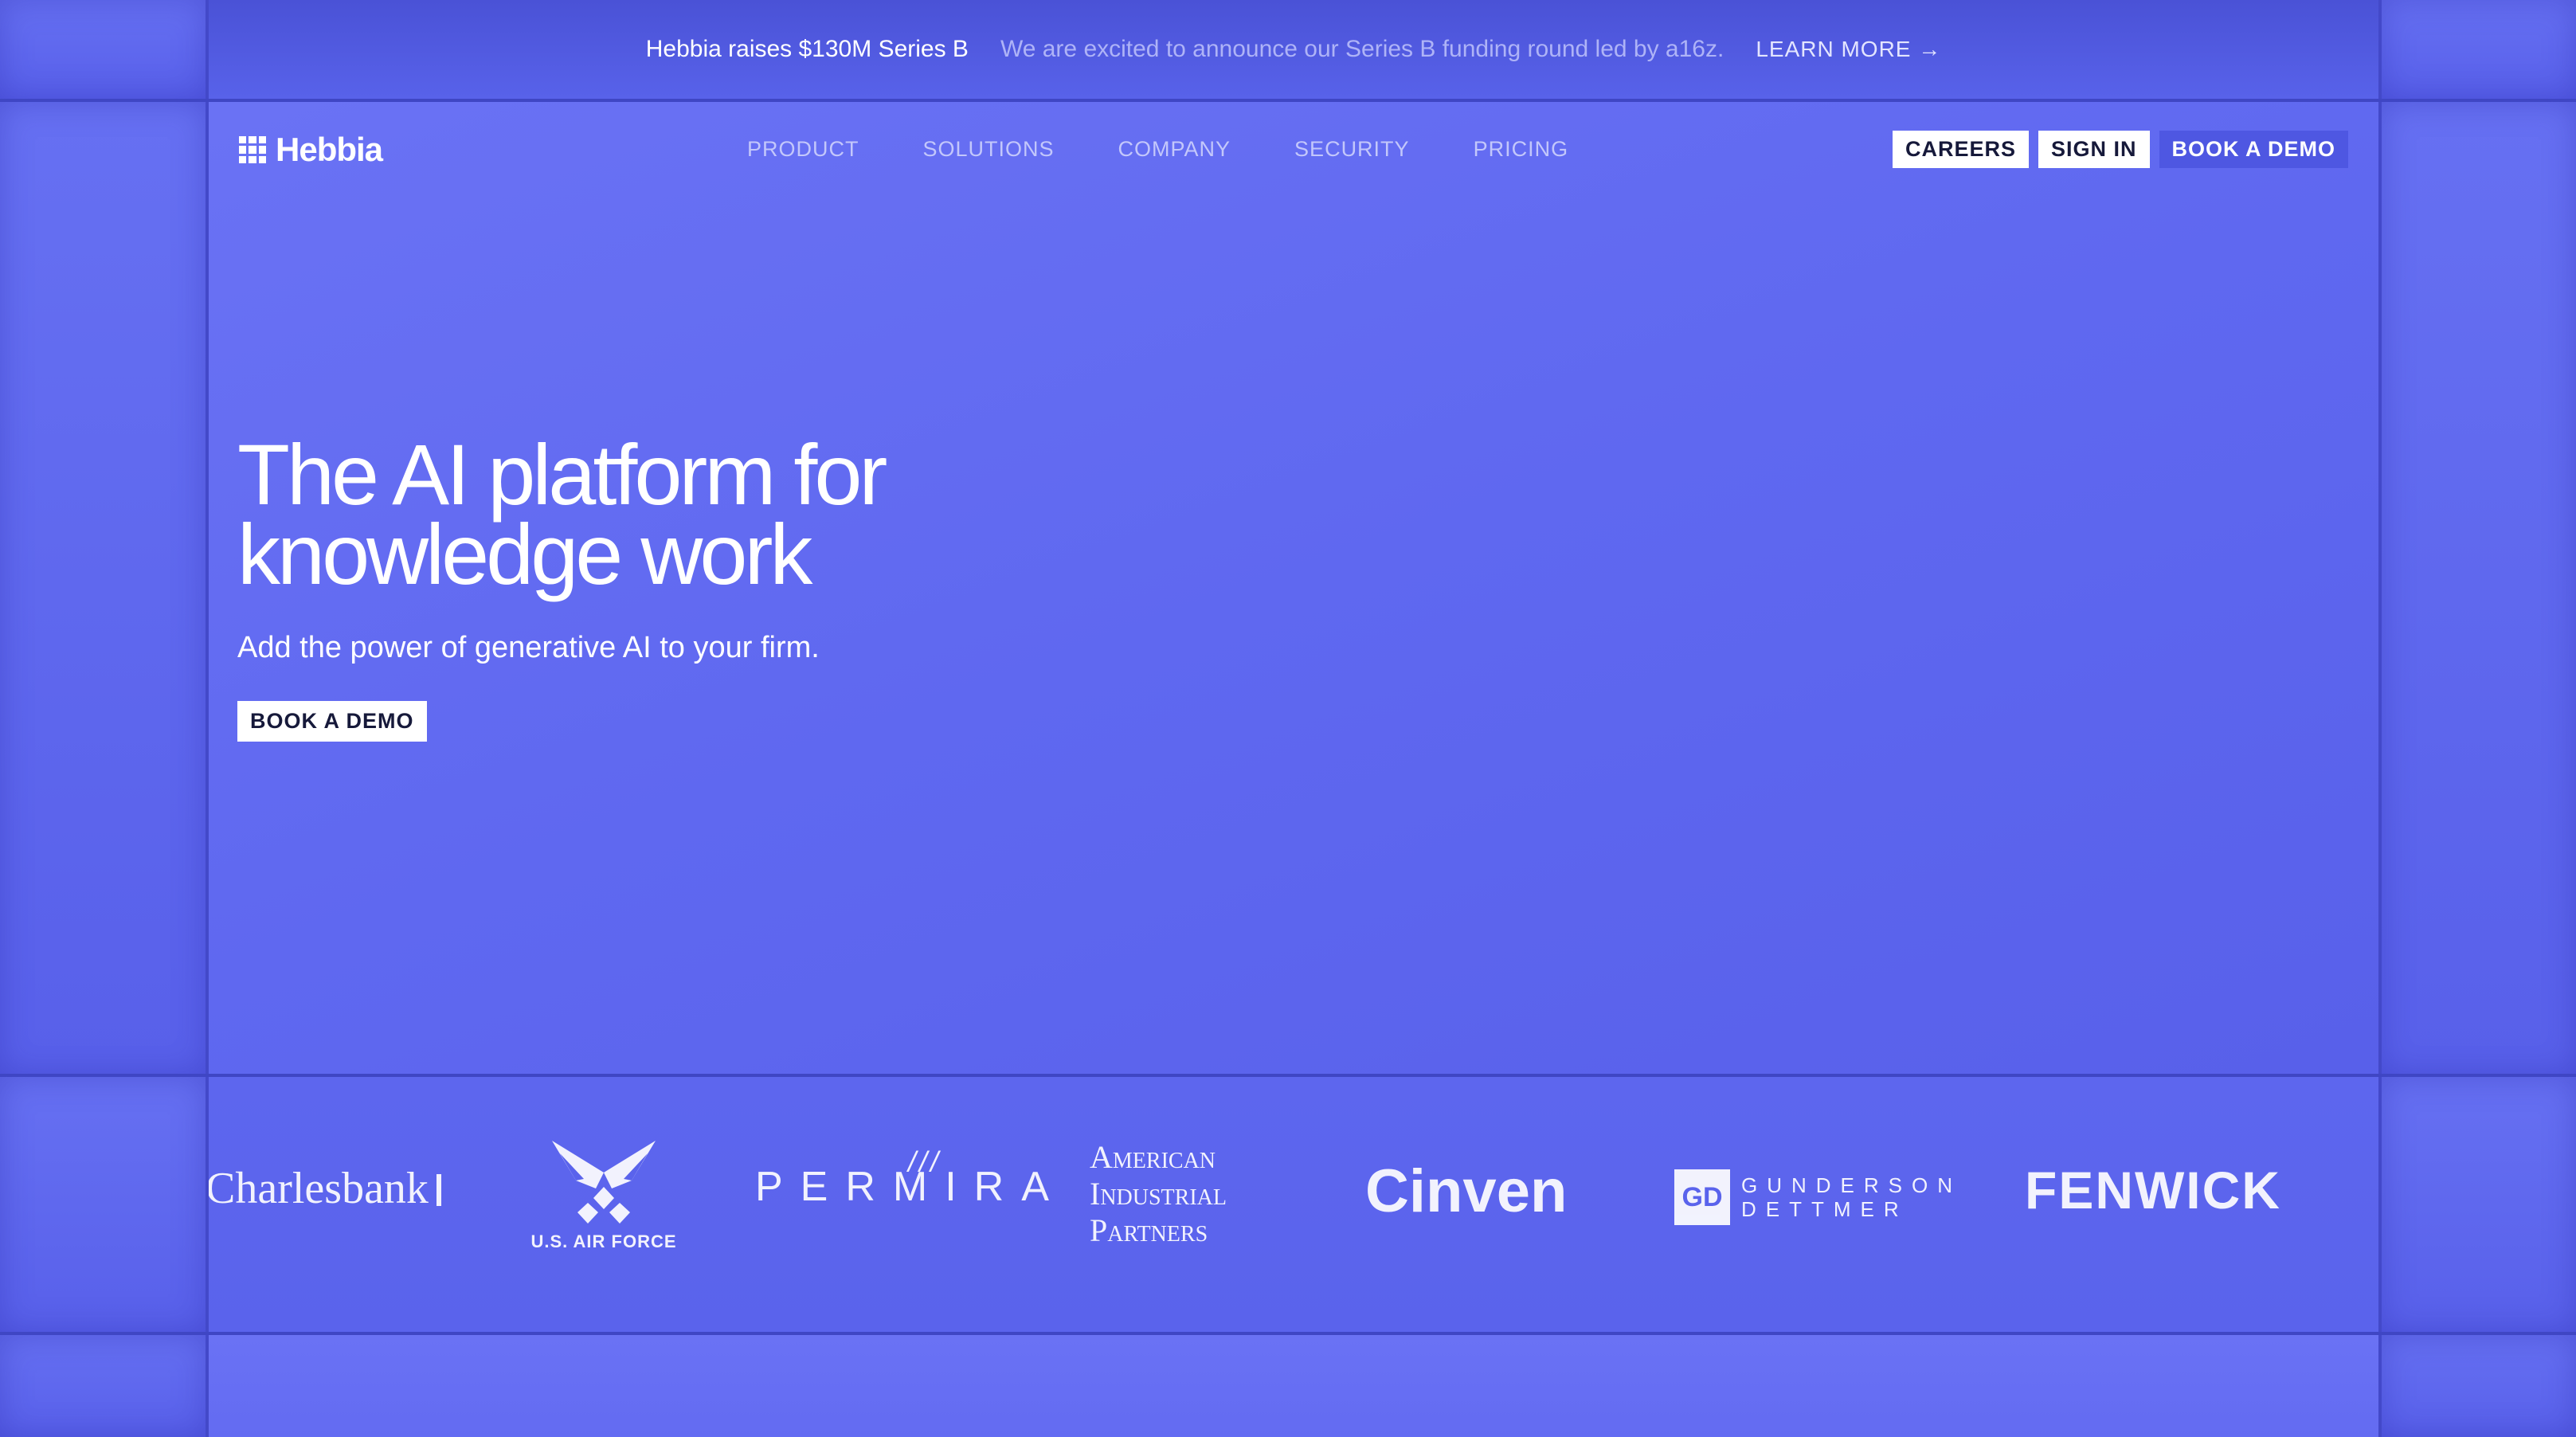  What do you see at coordinates (1174, 149) in the screenshot?
I see `nav-company: COMPANY` at bounding box center [1174, 149].